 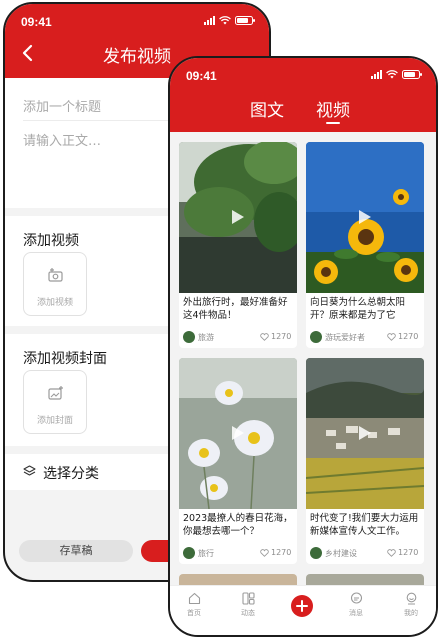 I want to click on card-title: 外出旅行时，最好准备好这4件物品！, so click(x=235, y=309).